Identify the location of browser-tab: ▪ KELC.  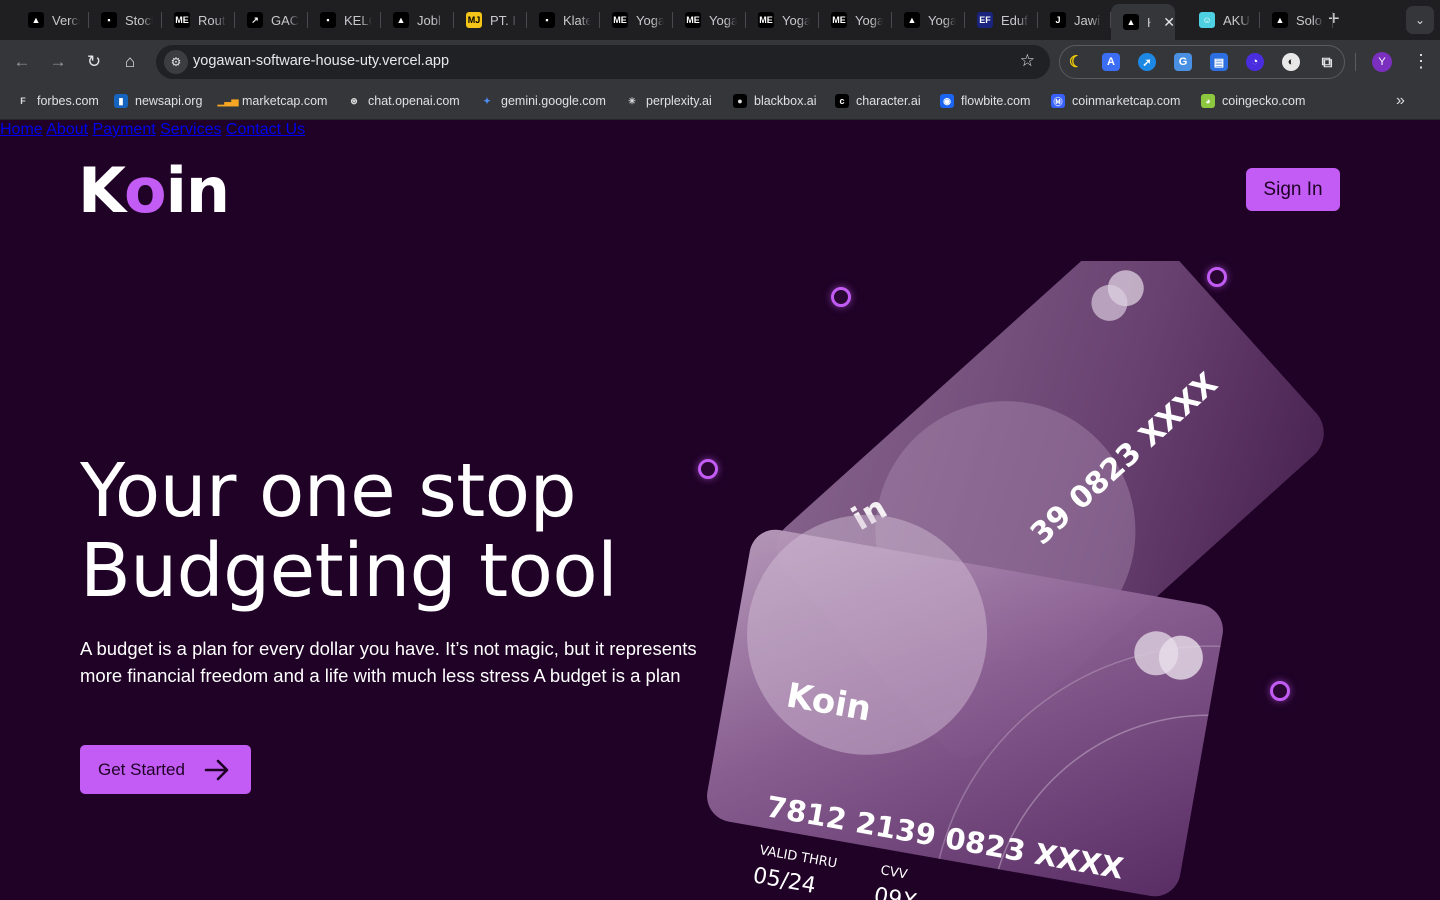
(344, 20).